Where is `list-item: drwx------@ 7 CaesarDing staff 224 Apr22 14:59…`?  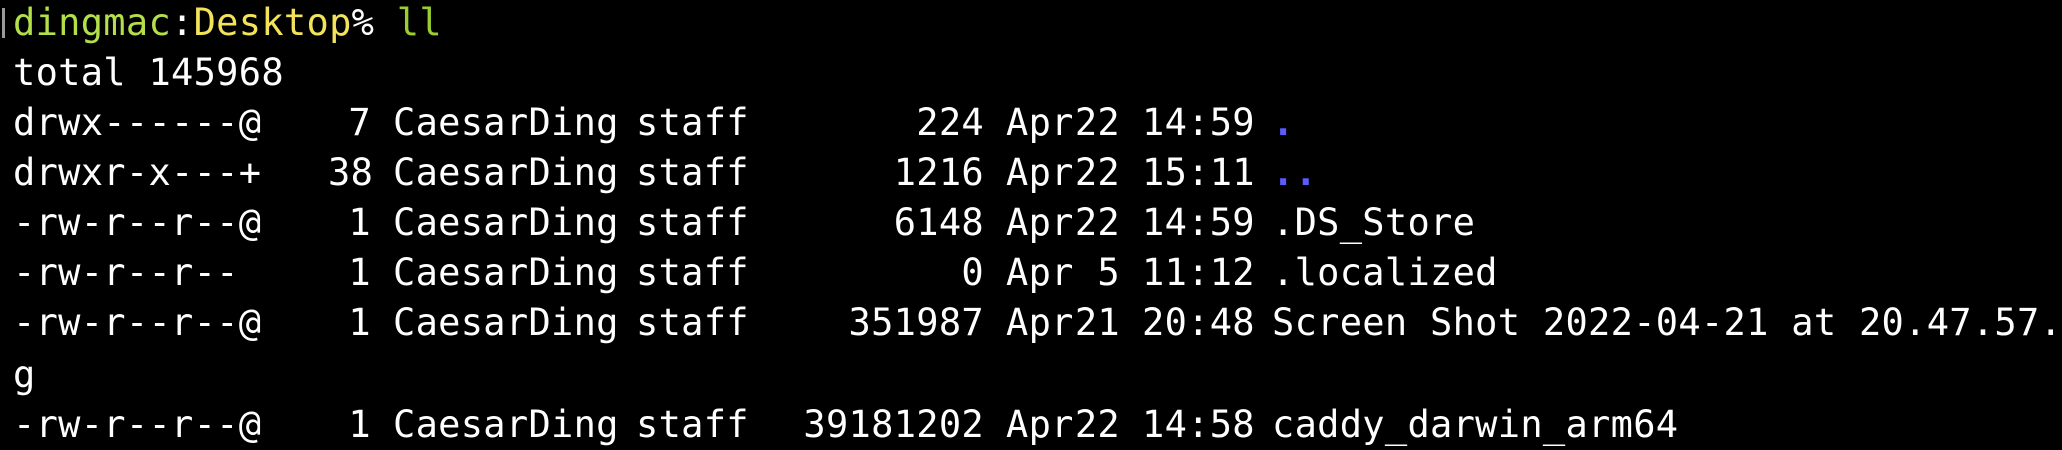
list-item: drwx------@ 7 CaesarDing staff 224 Apr22 14:59… is located at coordinates (654, 123).